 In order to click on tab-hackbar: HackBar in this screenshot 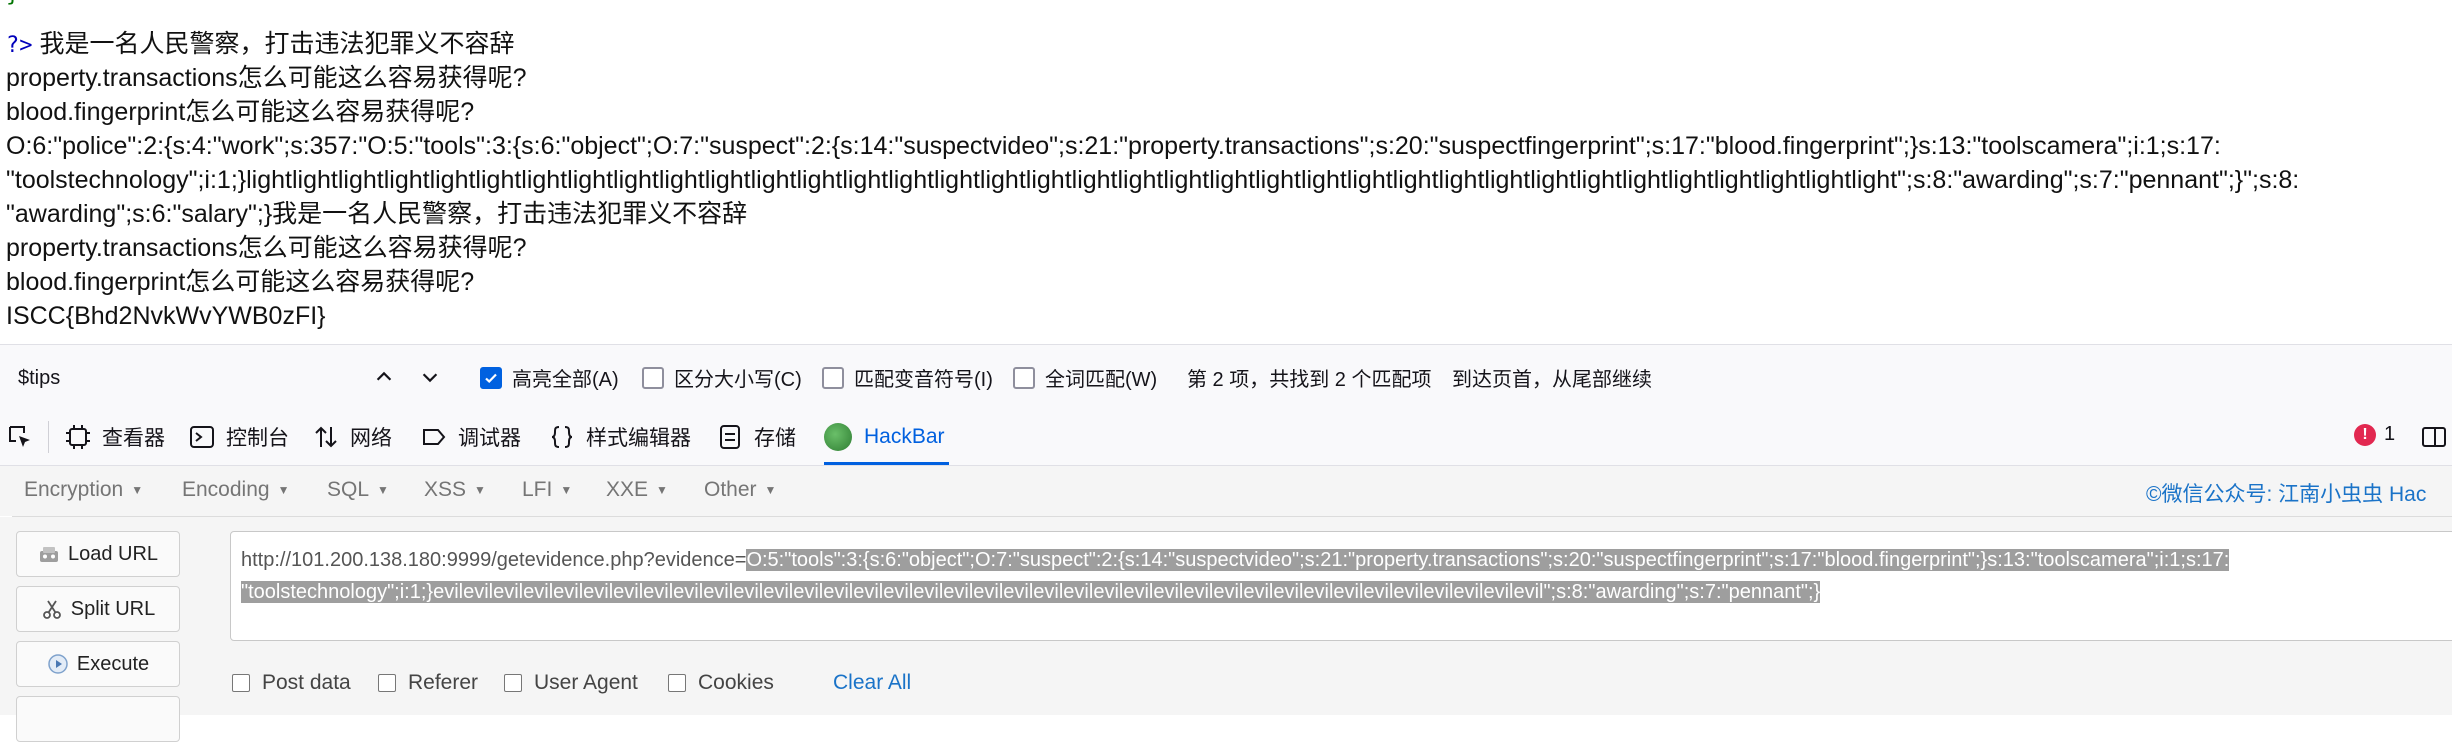, I will do `click(886, 437)`.